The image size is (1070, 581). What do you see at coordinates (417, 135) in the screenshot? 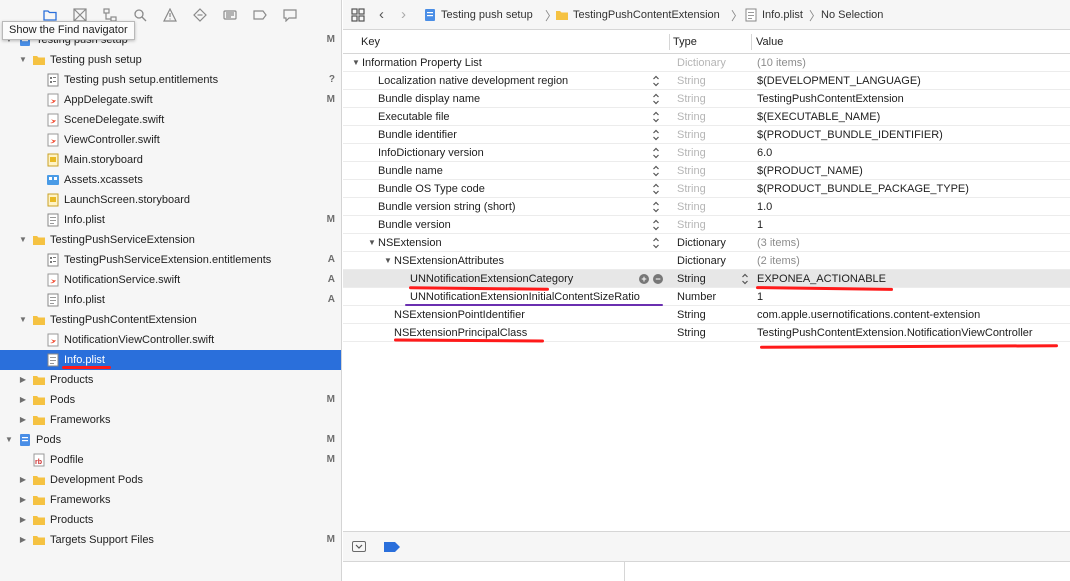
I see `plist-key: Bundle identifier` at bounding box center [417, 135].